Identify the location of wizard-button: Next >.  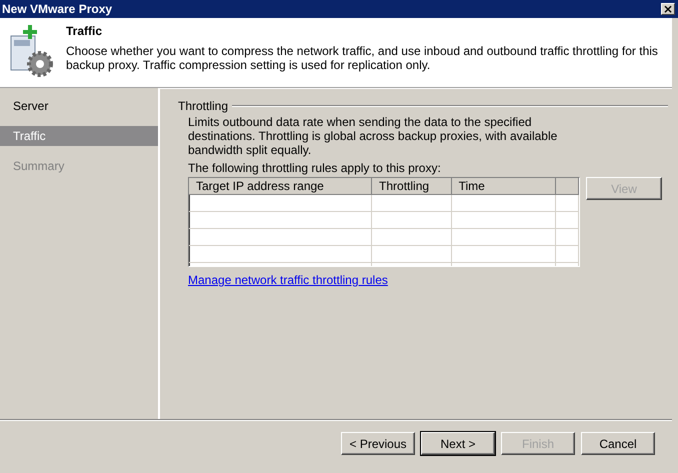
(458, 443).